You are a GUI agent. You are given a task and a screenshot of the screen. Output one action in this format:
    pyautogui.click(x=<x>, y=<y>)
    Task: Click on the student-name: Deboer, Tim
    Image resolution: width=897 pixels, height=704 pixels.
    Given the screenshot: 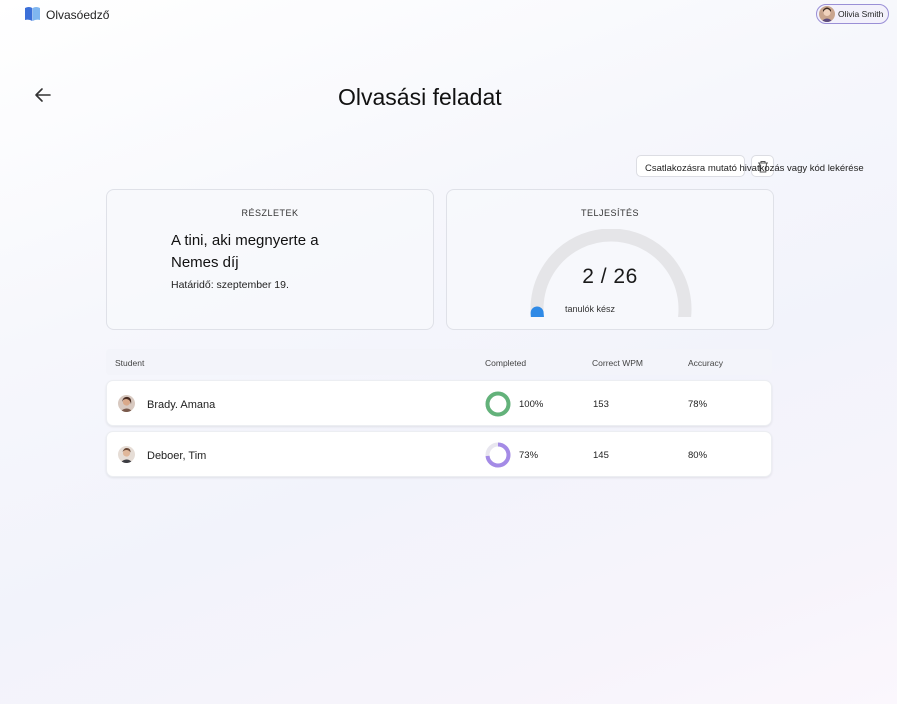 What is the action you would take?
    pyautogui.click(x=176, y=456)
    